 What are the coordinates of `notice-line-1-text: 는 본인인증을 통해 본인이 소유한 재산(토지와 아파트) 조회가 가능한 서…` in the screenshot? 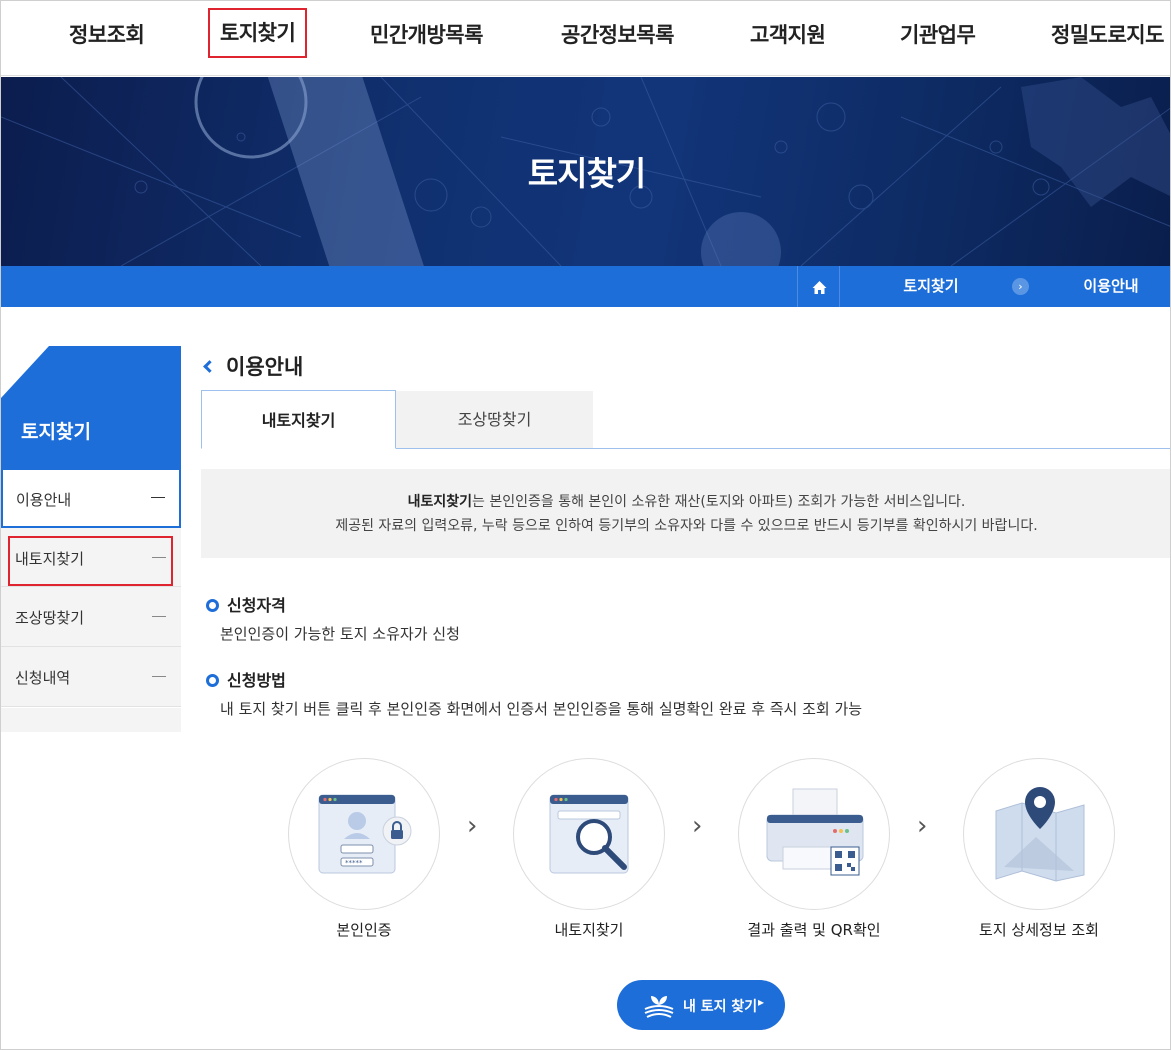 It's located at (719, 502).